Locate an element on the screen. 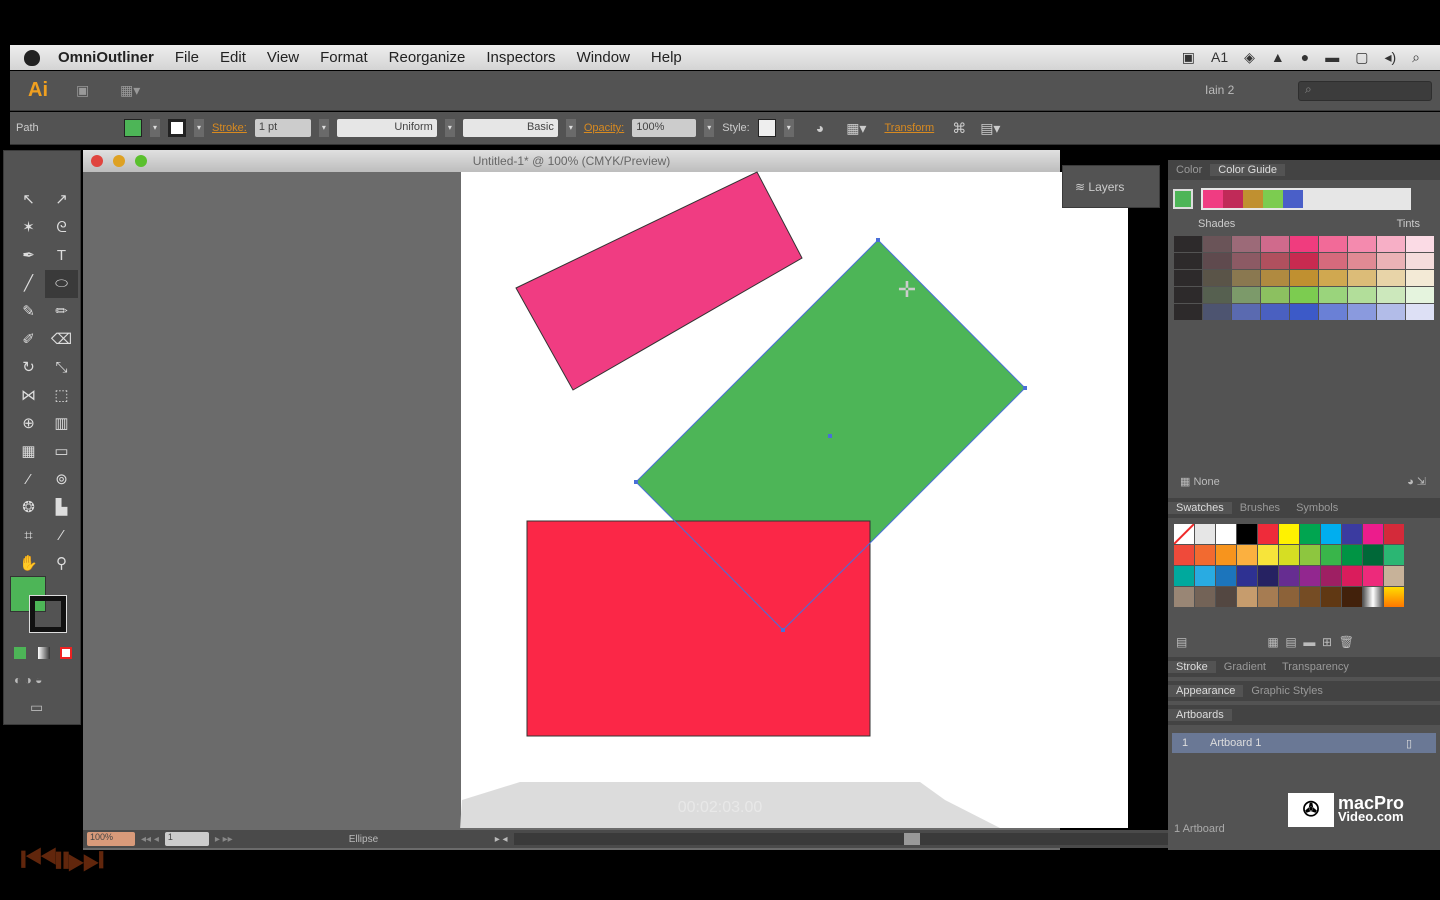 This screenshot has height=900, width=1440. transform-link: Transform is located at coordinates (909, 128).